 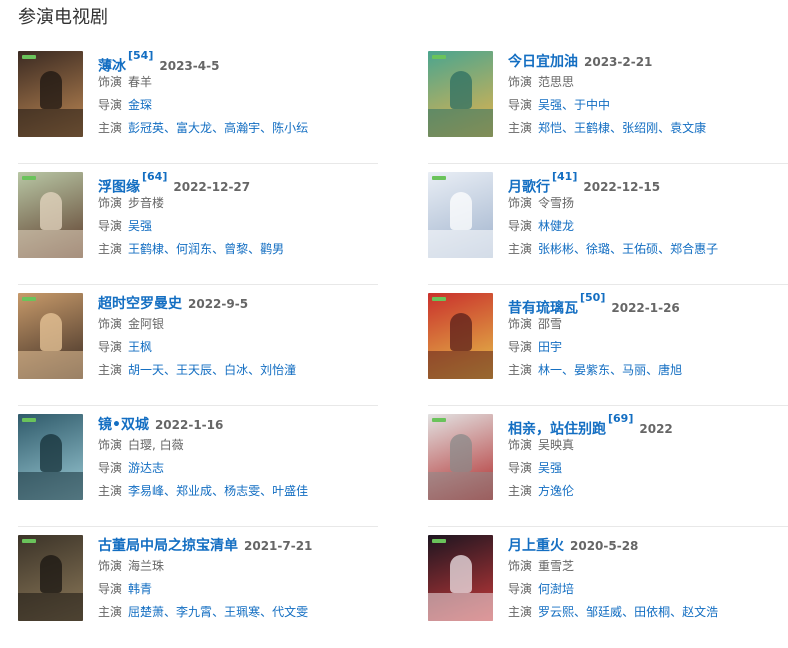 I want to click on actor-link: 方逸伦, so click(x=556, y=491).